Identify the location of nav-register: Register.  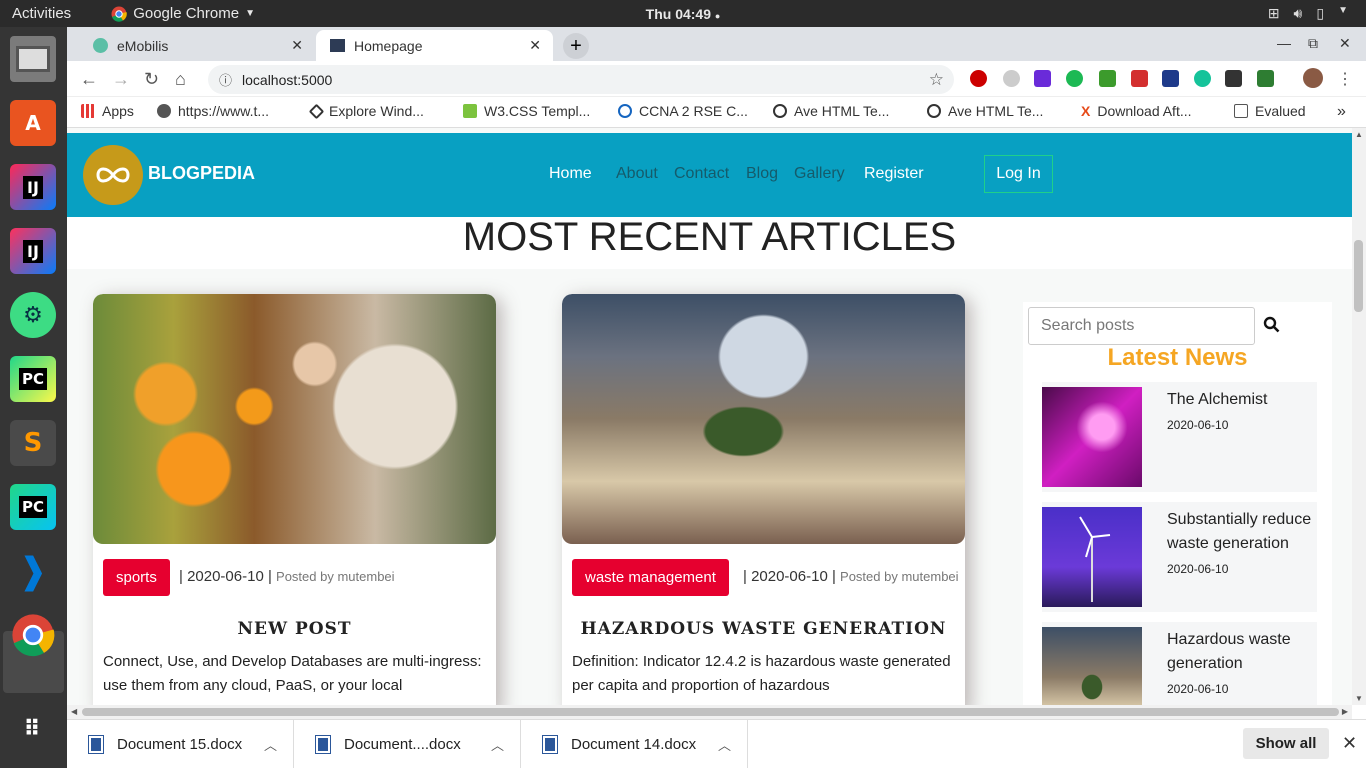
(894, 174).